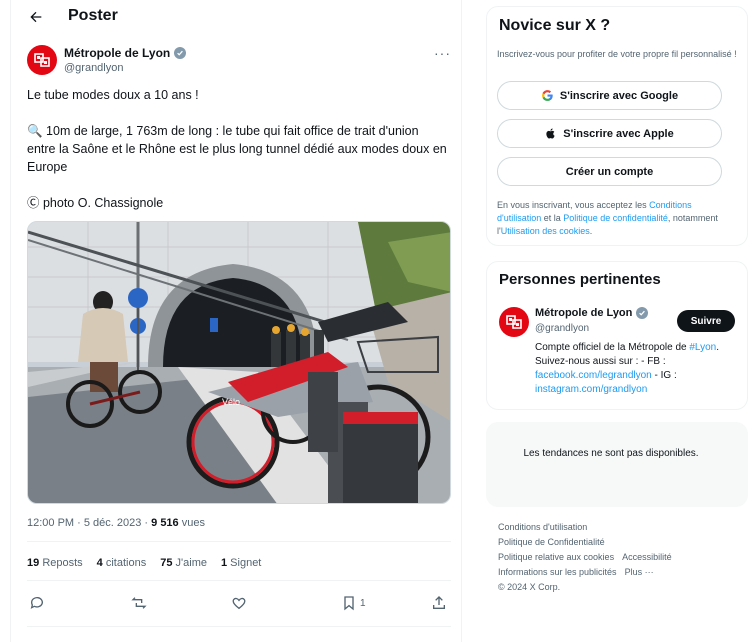 The image size is (754, 642). What do you see at coordinates (191, 563) in the screenshot?
I see `likes-label: J'aime` at bounding box center [191, 563].